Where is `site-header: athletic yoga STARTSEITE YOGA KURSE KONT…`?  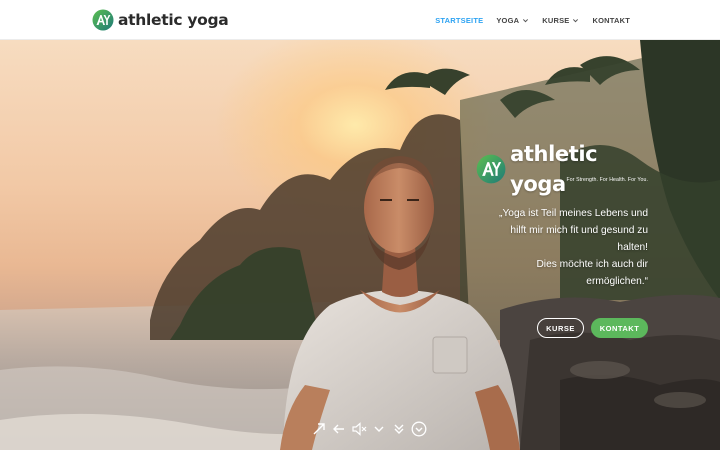
site-header: athletic yoga STARTSEITE YOGA KURSE KONT… is located at coordinates (360, 20).